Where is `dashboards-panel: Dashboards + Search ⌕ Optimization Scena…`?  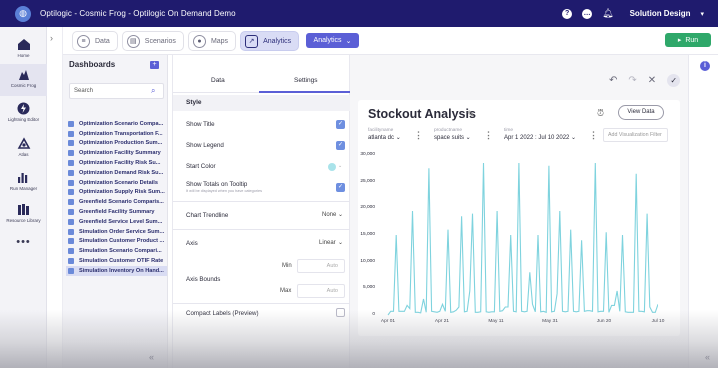
dashboards-panel: Dashboards + Search ⌕ Optimization Scena… is located at coordinates (115, 211).